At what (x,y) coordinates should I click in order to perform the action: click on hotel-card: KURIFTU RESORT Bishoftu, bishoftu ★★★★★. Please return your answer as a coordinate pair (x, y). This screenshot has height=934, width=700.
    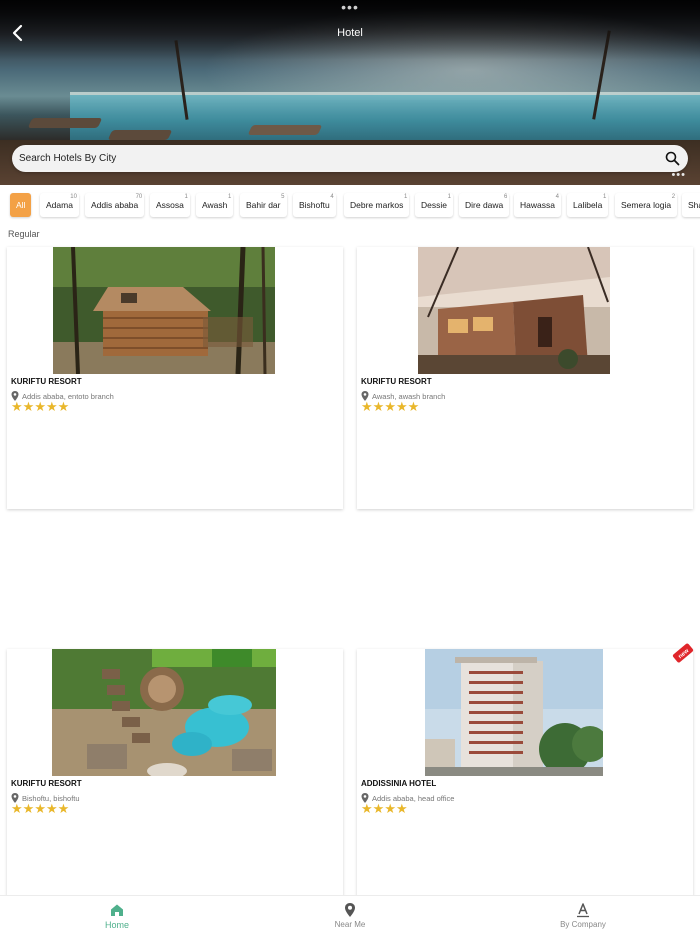
    Looking at the image, I should click on (175, 780).